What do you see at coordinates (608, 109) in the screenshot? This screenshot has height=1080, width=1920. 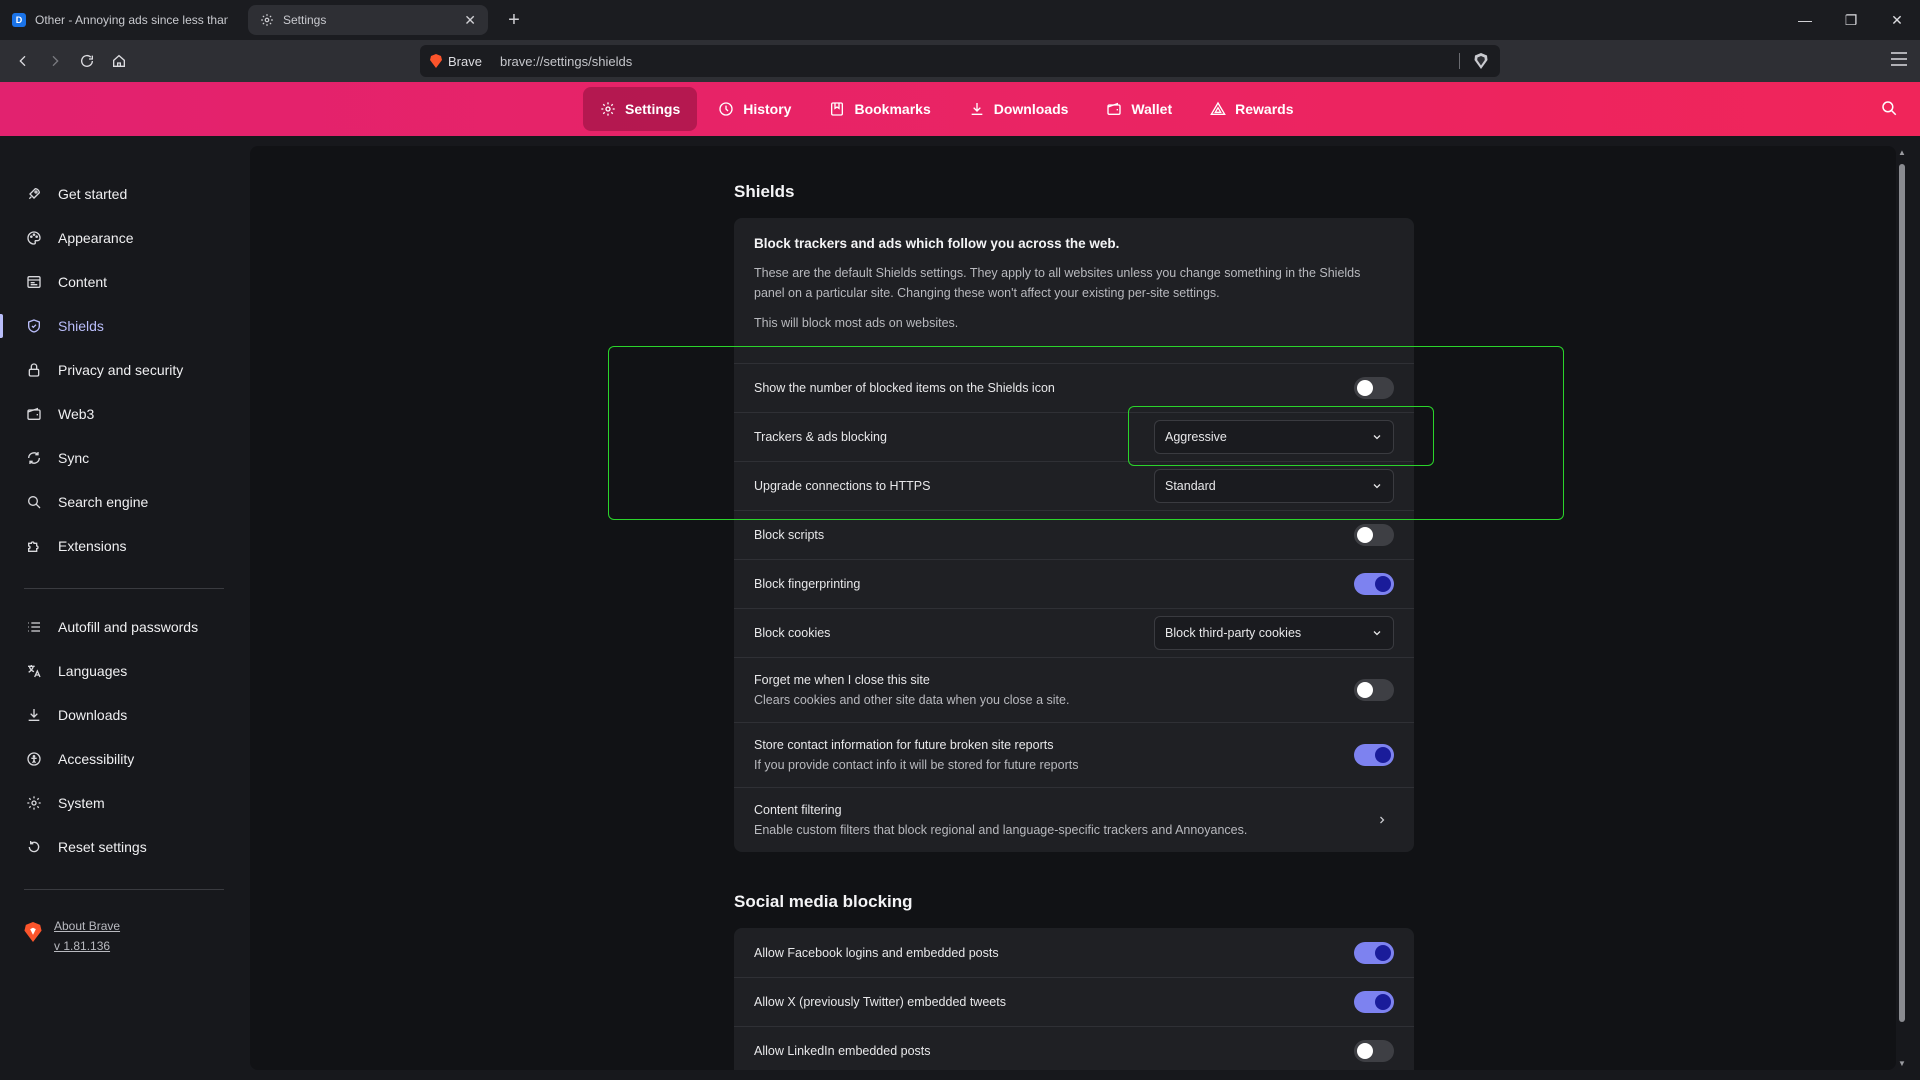 I see `gear-icon` at bounding box center [608, 109].